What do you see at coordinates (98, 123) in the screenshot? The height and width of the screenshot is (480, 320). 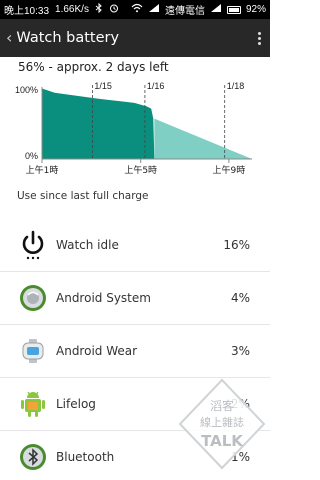 I see `series-area-actual` at bounding box center [98, 123].